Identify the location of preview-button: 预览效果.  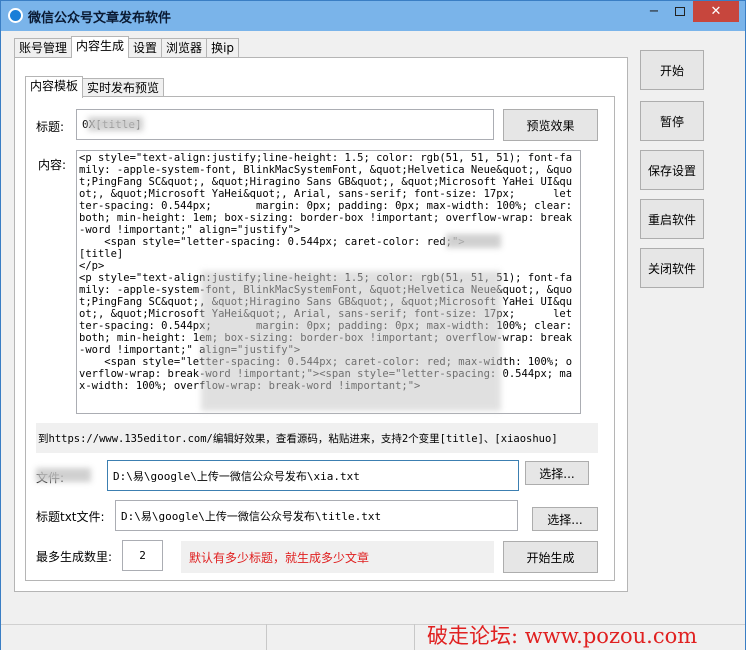
(550, 125).